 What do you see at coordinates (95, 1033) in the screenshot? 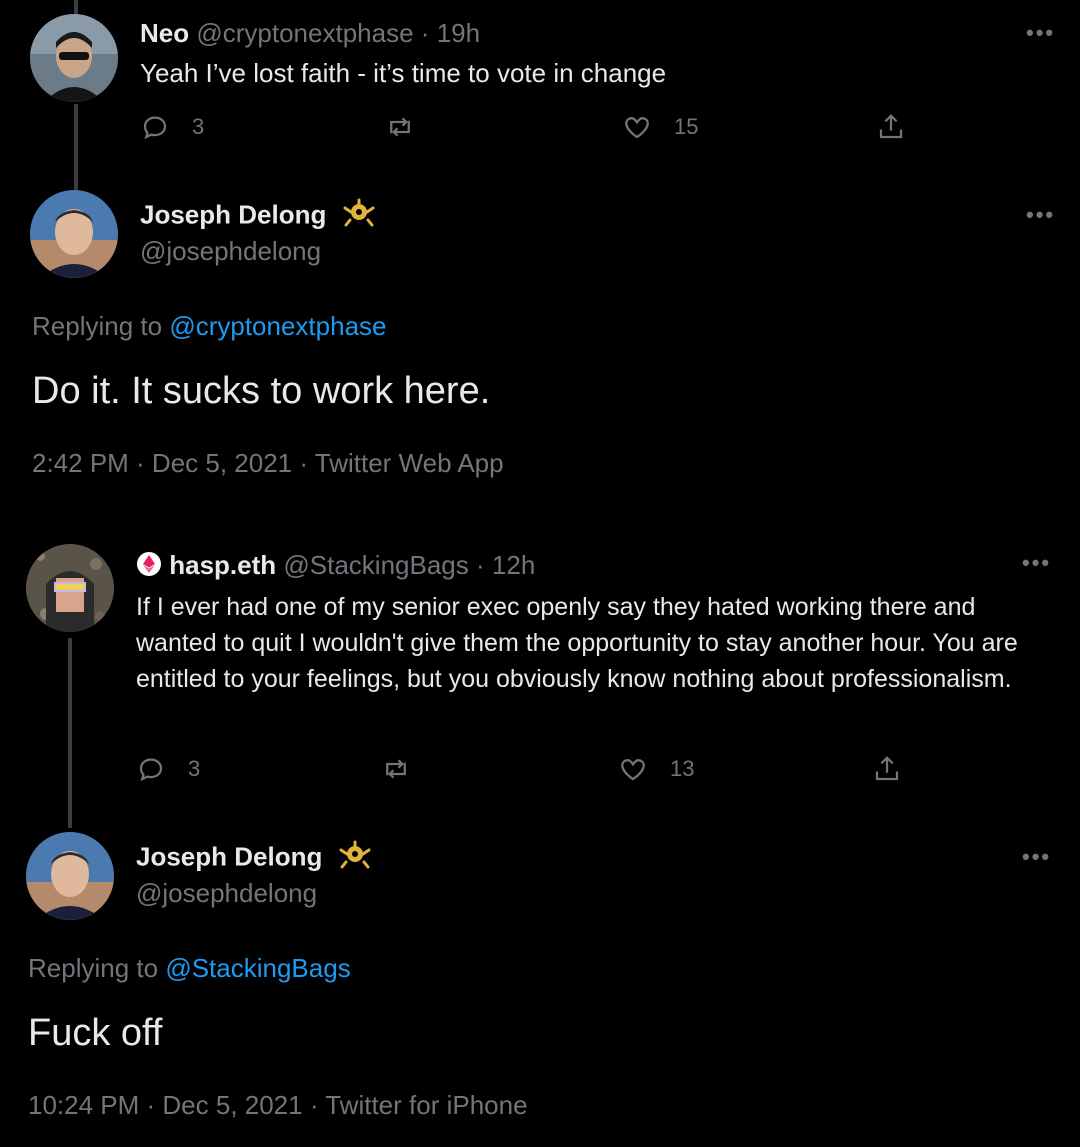
I see `tweet-text: Fuck off` at bounding box center [95, 1033].